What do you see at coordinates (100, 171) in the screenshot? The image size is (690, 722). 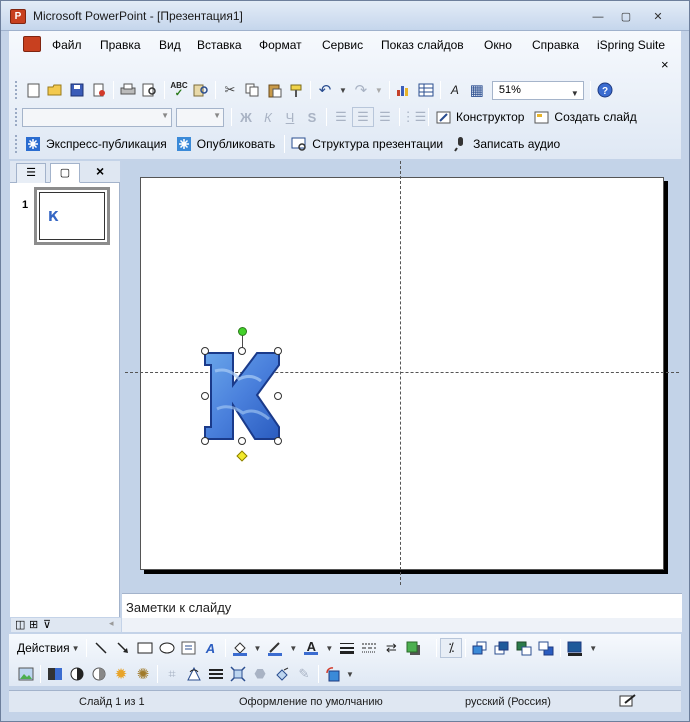 I see `close-pane-icon: ×` at bounding box center [100, 171].